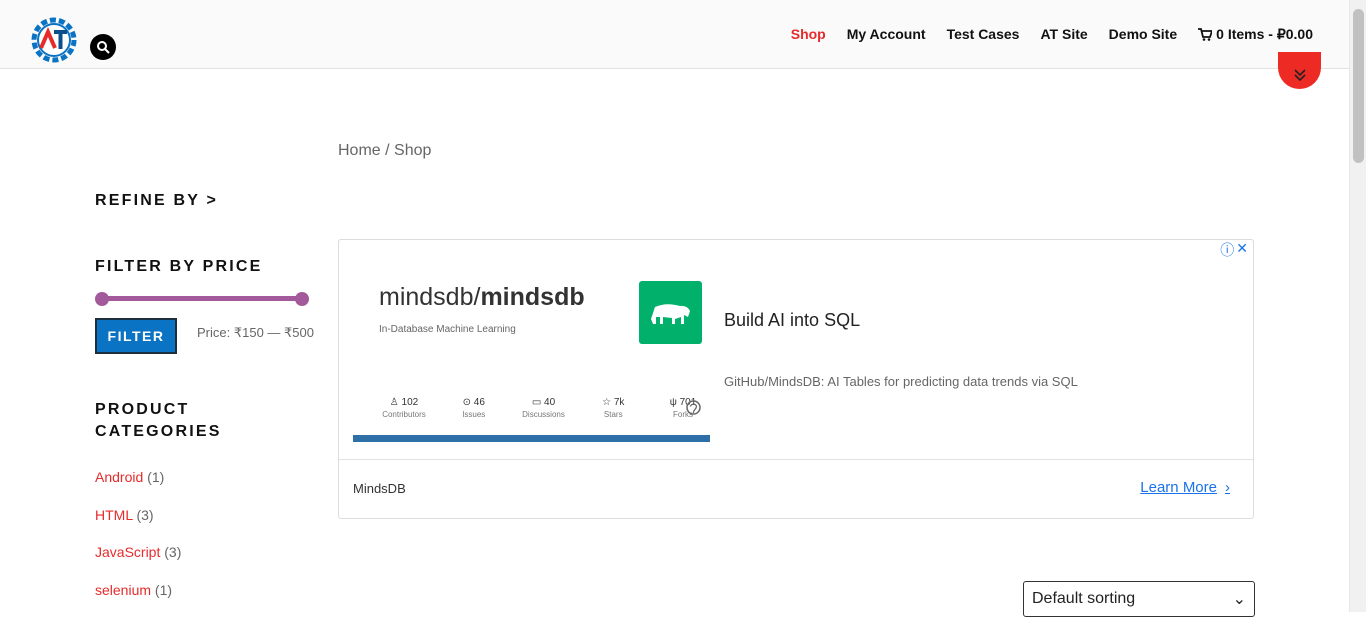  Describe the element at coordinates (1083, 599) in the screenshot. I see `sort-selected-value: Default sorting` at that location.